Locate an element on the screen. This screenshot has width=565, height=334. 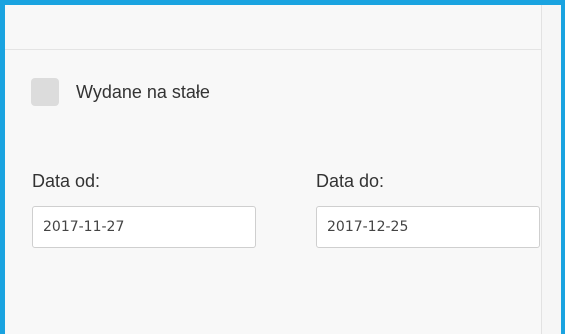
permanent-issue-checkbox is located at coordinates (45, 92).